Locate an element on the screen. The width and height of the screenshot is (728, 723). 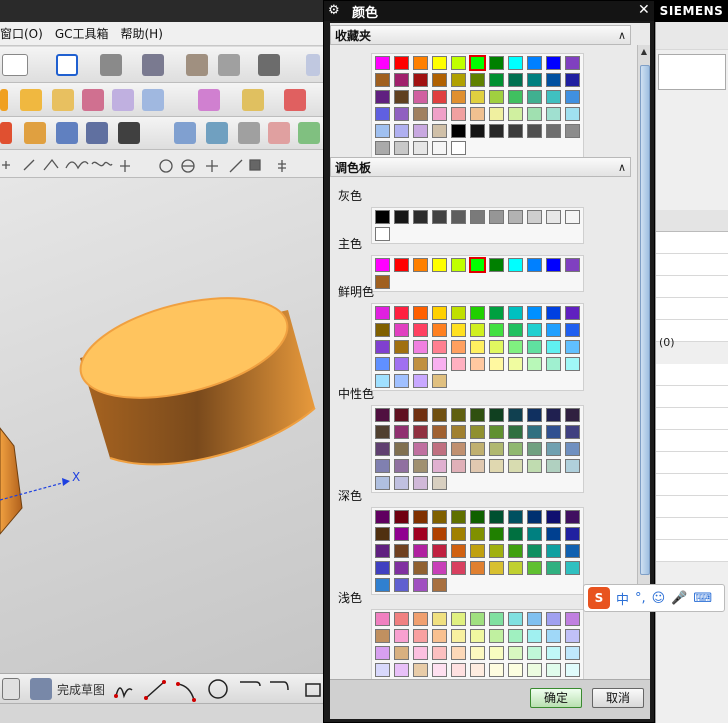
ime-toolbar: S 中 °, ☺ 🎤 ⌨ is located at coordinates (654, 598).